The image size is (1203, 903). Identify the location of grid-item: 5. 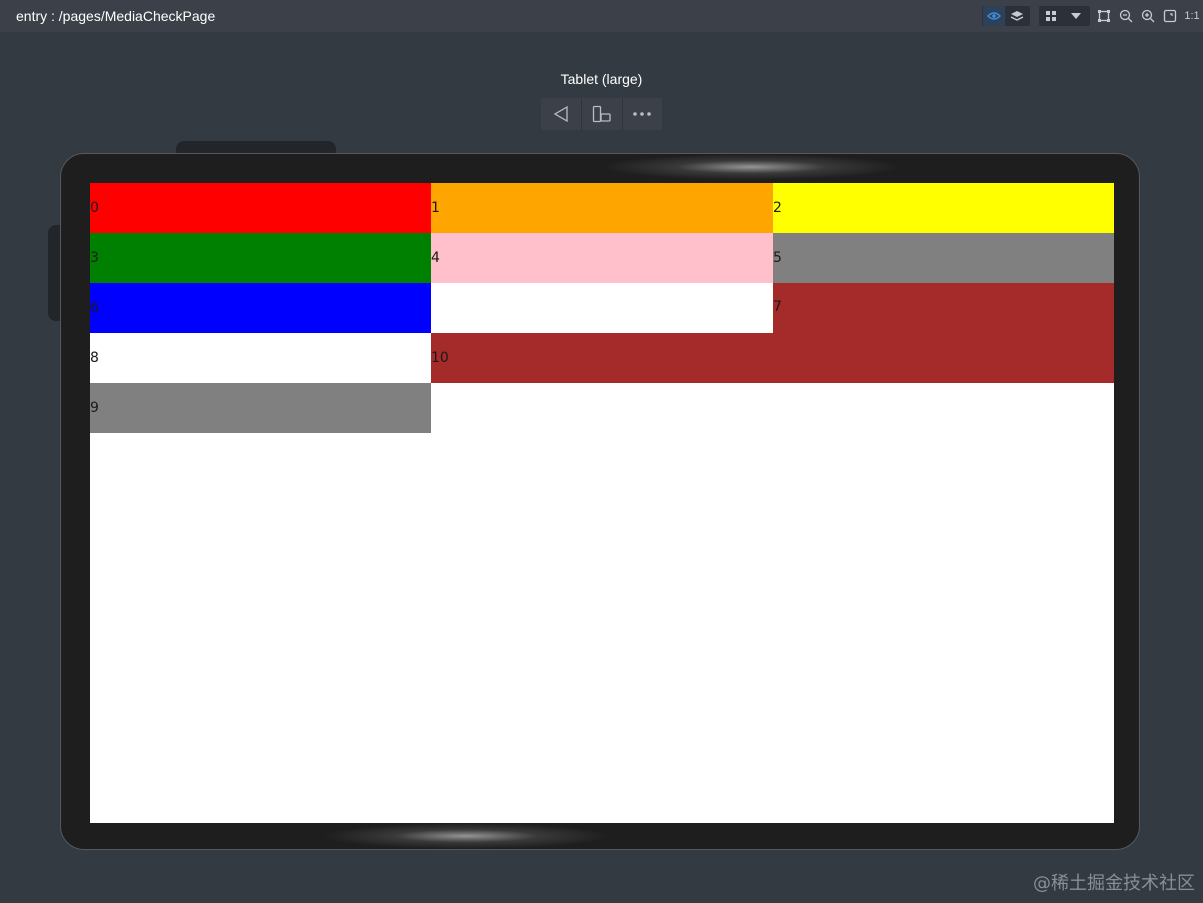
(943, 258).